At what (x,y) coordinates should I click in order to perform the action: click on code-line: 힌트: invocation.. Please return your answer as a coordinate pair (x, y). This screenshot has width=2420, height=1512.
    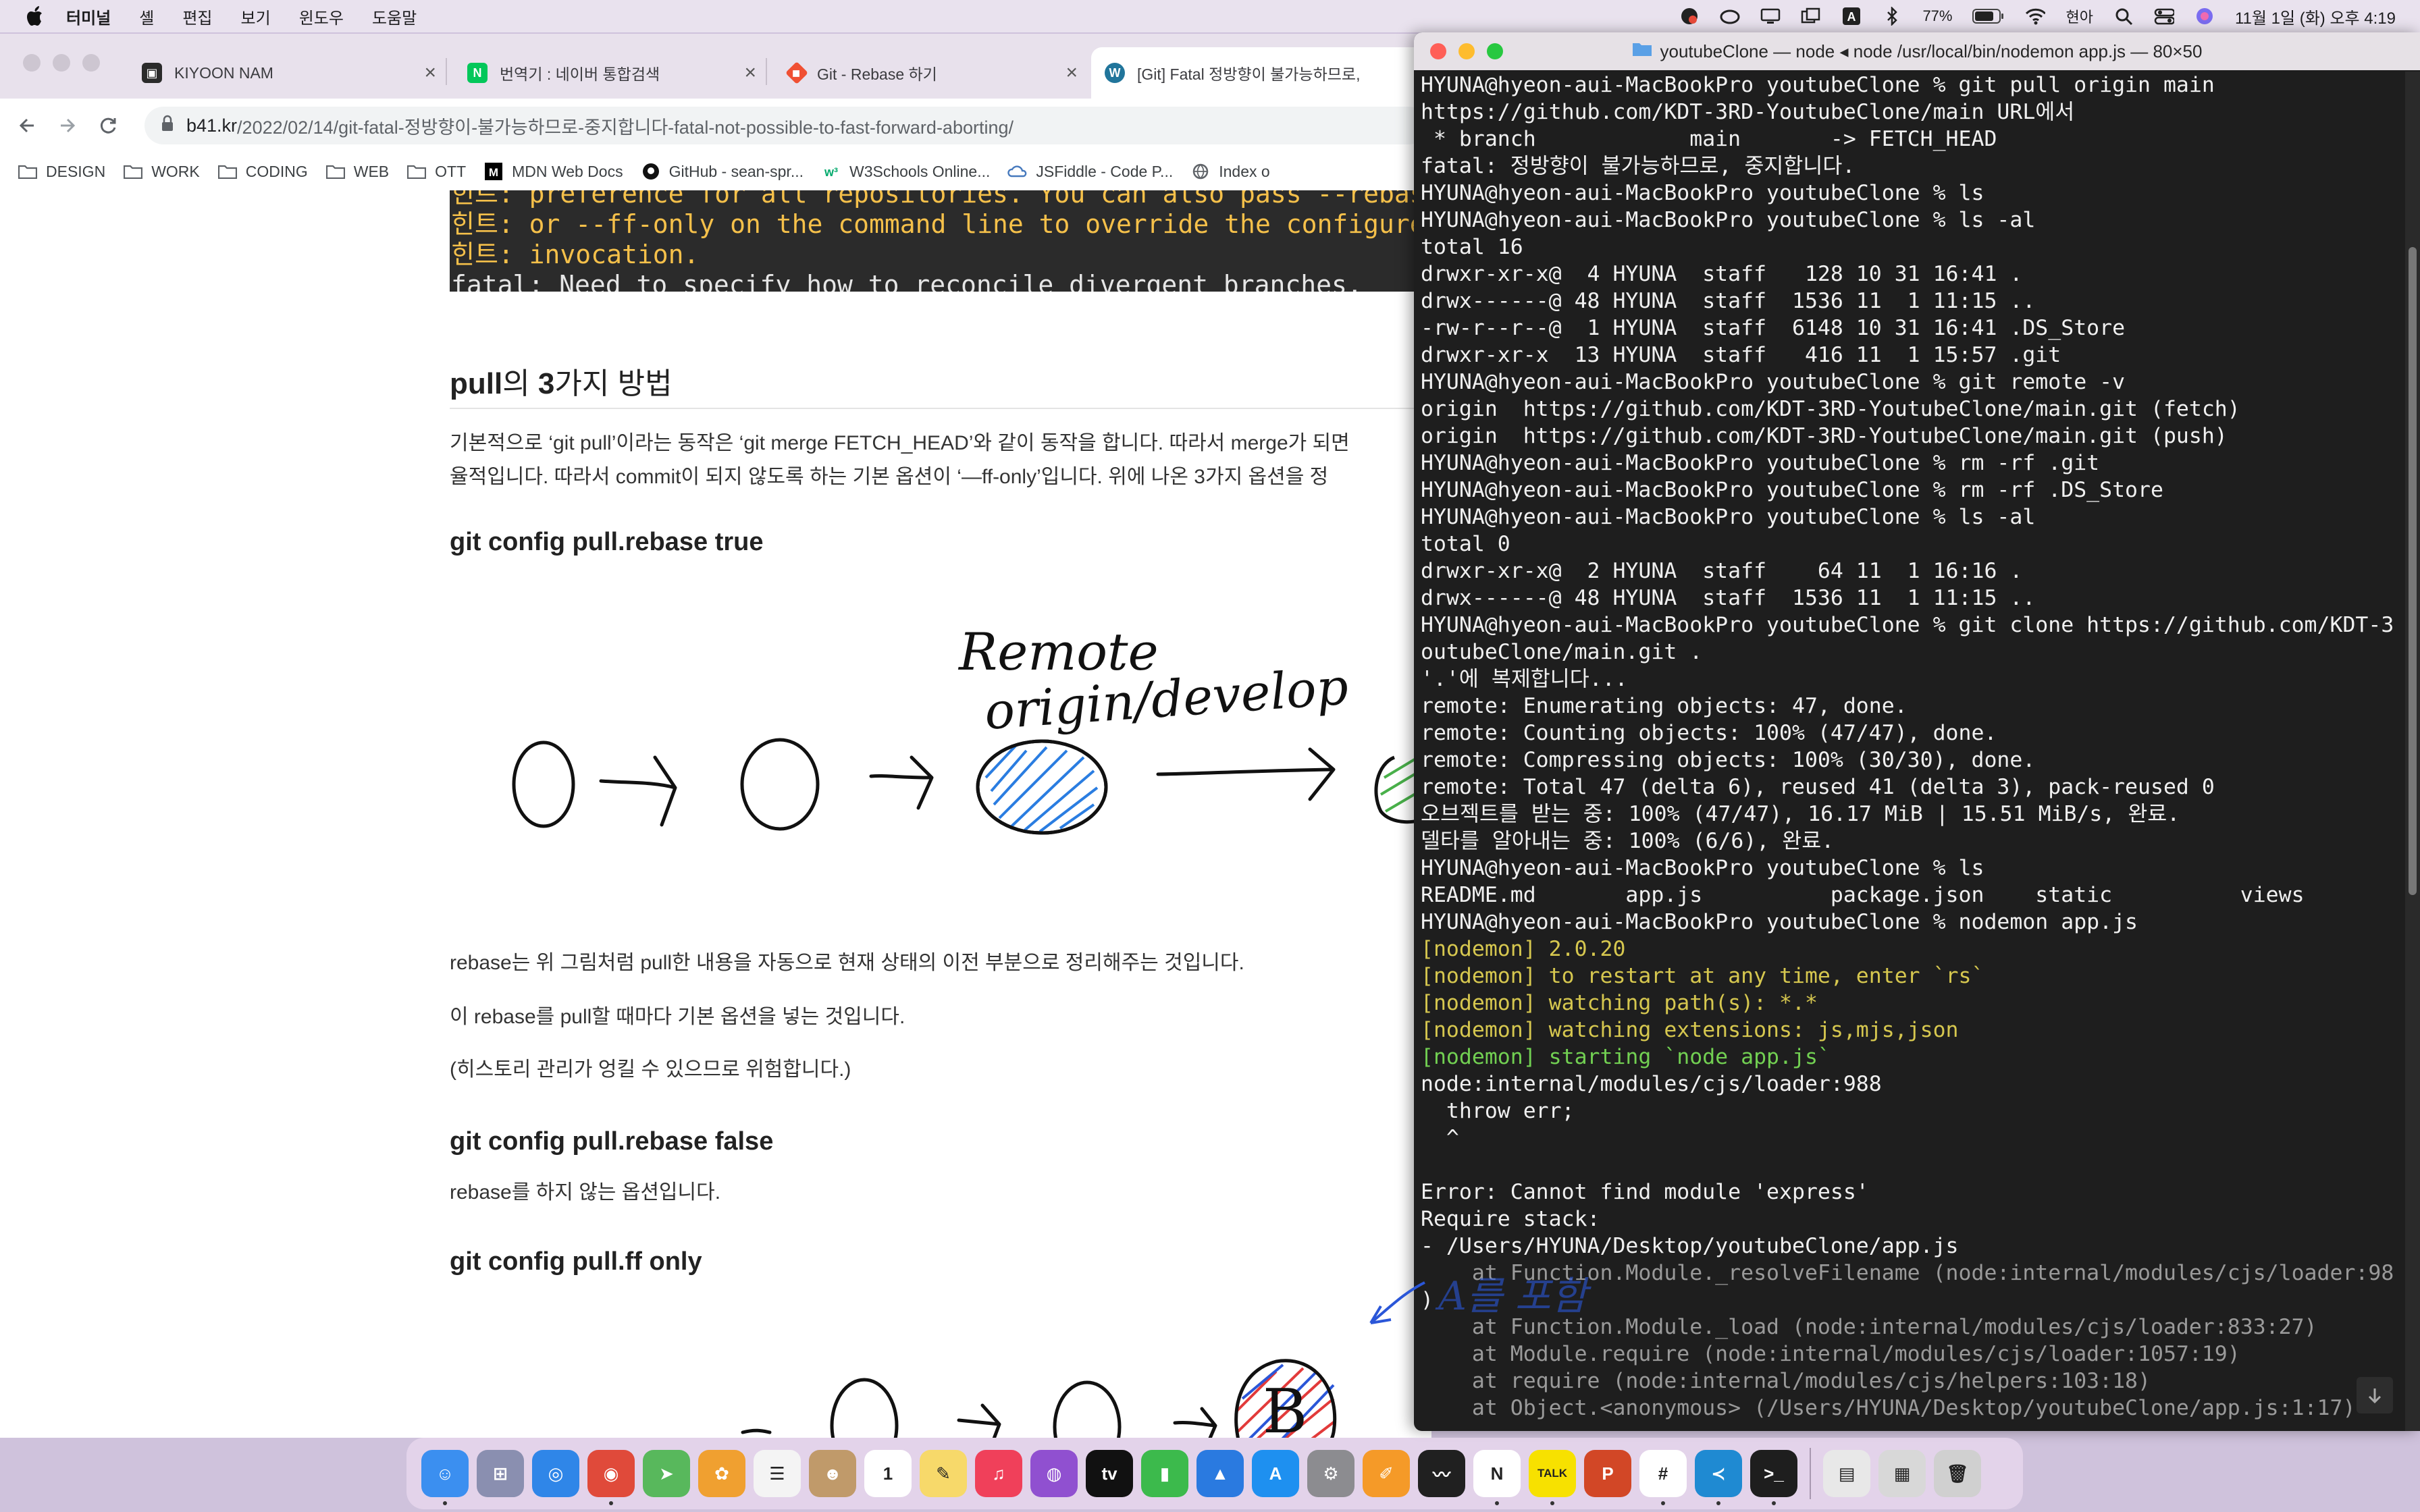
    Looking at the image, I should click on (575, 254).